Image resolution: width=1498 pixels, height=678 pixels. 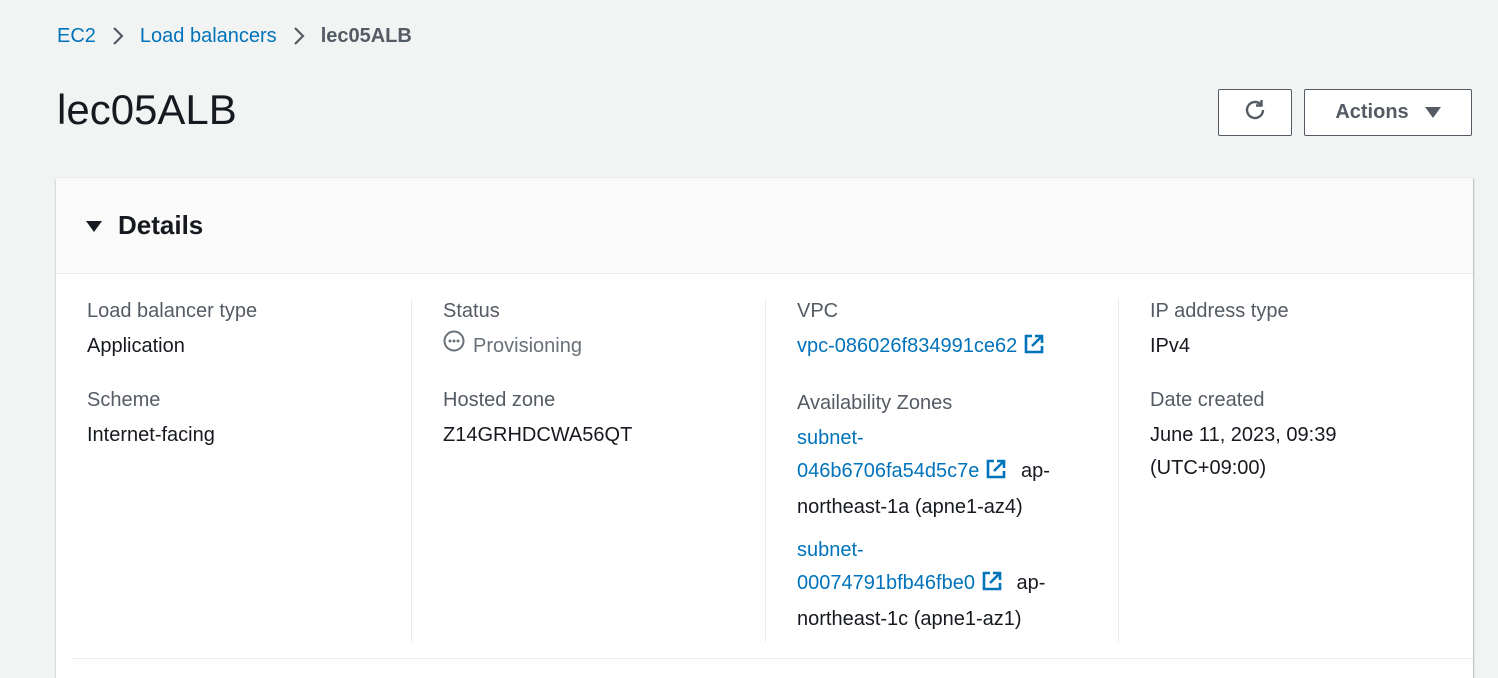 What do you see at coordinates (909, 619) in the screenshot?
I see `subnet-az-text: northeast-1c (apne1-az1)` at bounding box center [909, 619].